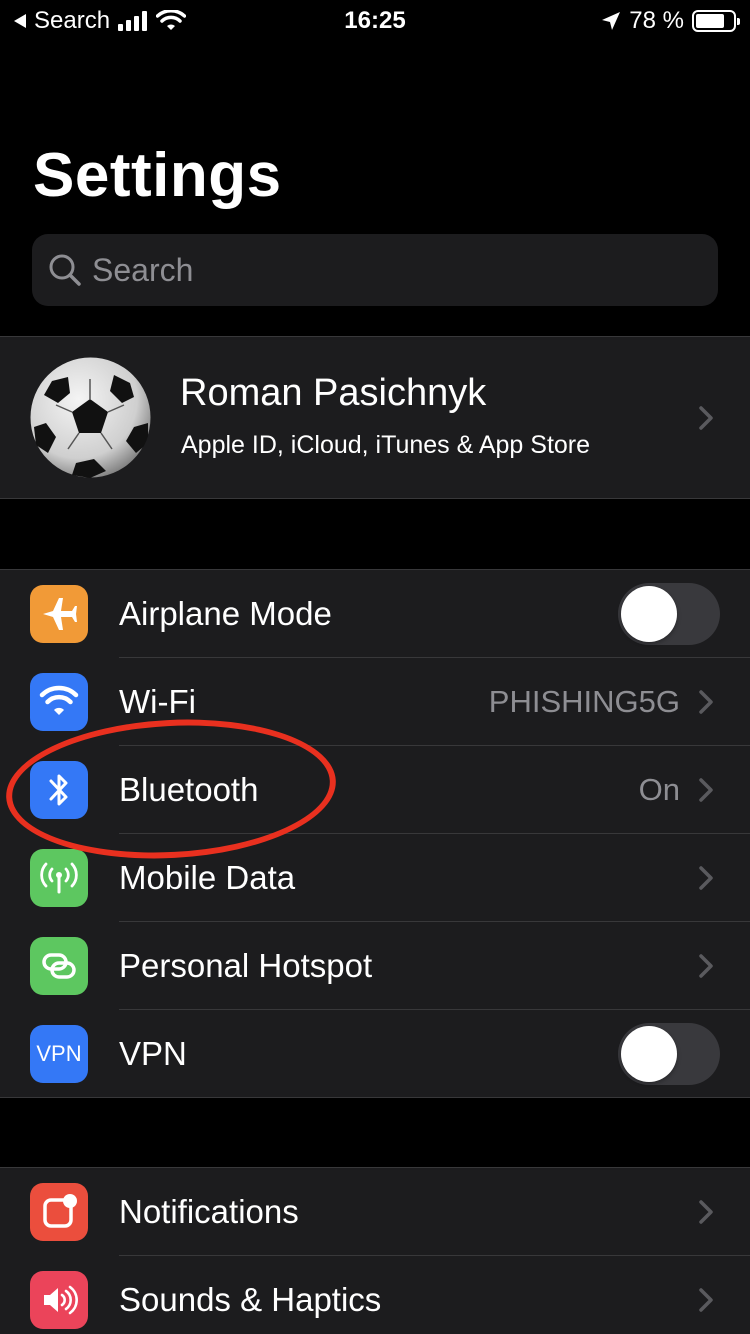 This screenshot has width=750, height=1334. What do you see at coordinates (207, 877) in the screenshot?
I see `row-label: Mobile Data` at bounding box center [207, 877].